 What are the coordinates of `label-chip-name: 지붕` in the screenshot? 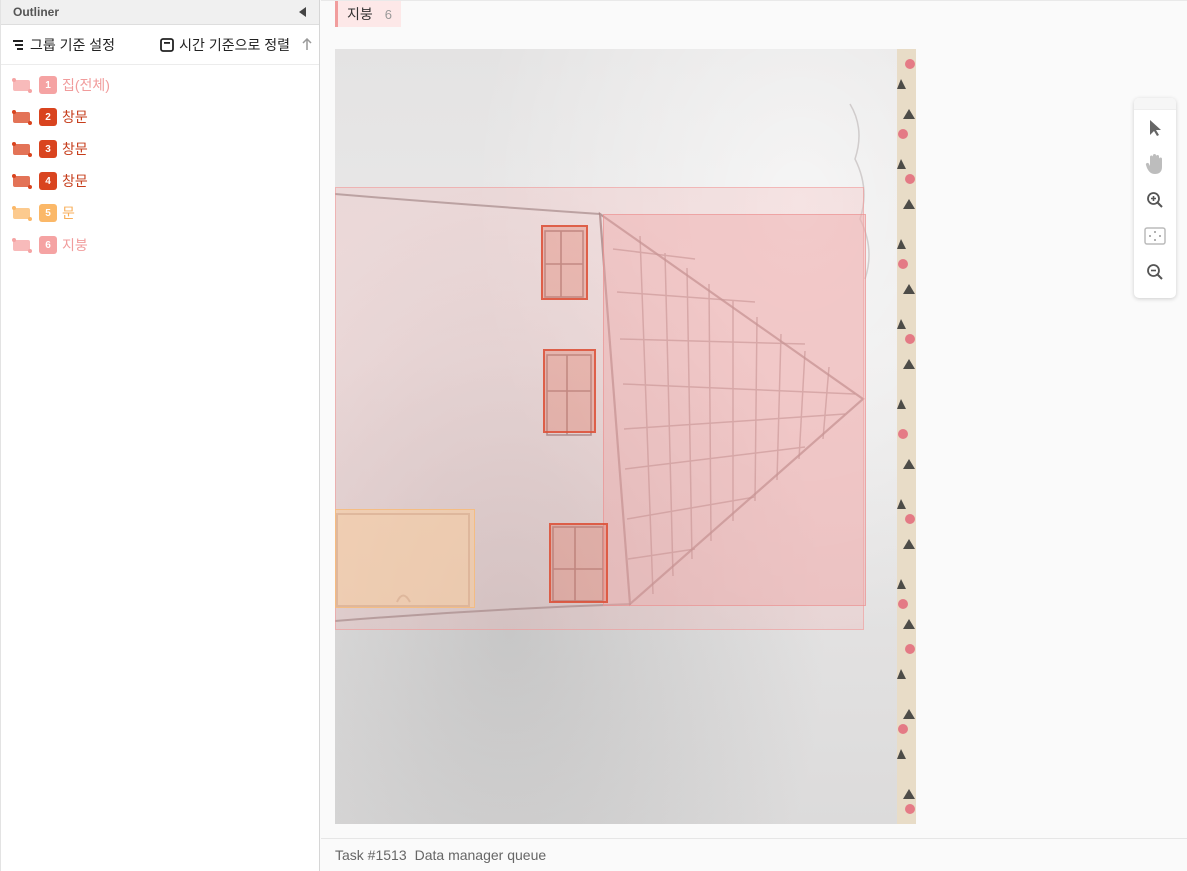 It's located at (360, 14).